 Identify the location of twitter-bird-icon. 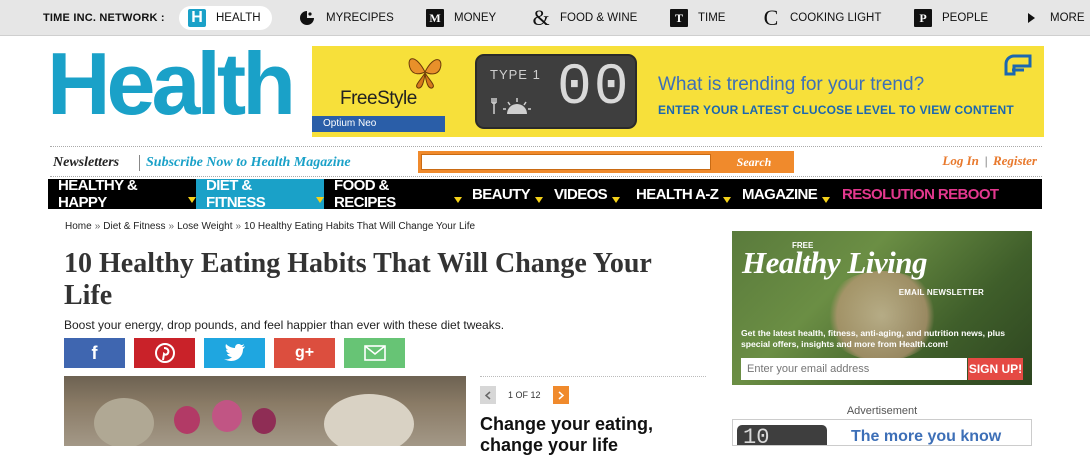
(234, 352).